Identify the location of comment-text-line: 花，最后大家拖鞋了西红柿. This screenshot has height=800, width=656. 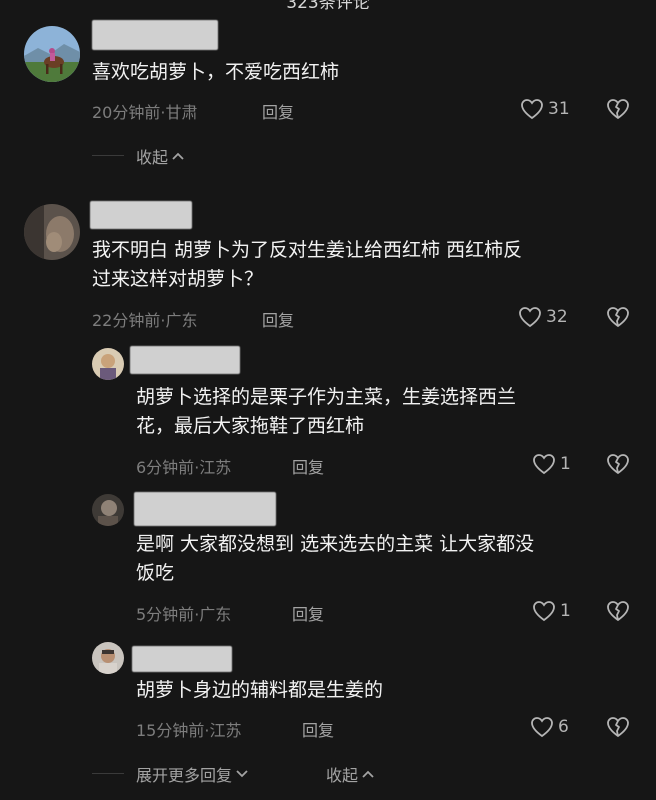
(250, 426).